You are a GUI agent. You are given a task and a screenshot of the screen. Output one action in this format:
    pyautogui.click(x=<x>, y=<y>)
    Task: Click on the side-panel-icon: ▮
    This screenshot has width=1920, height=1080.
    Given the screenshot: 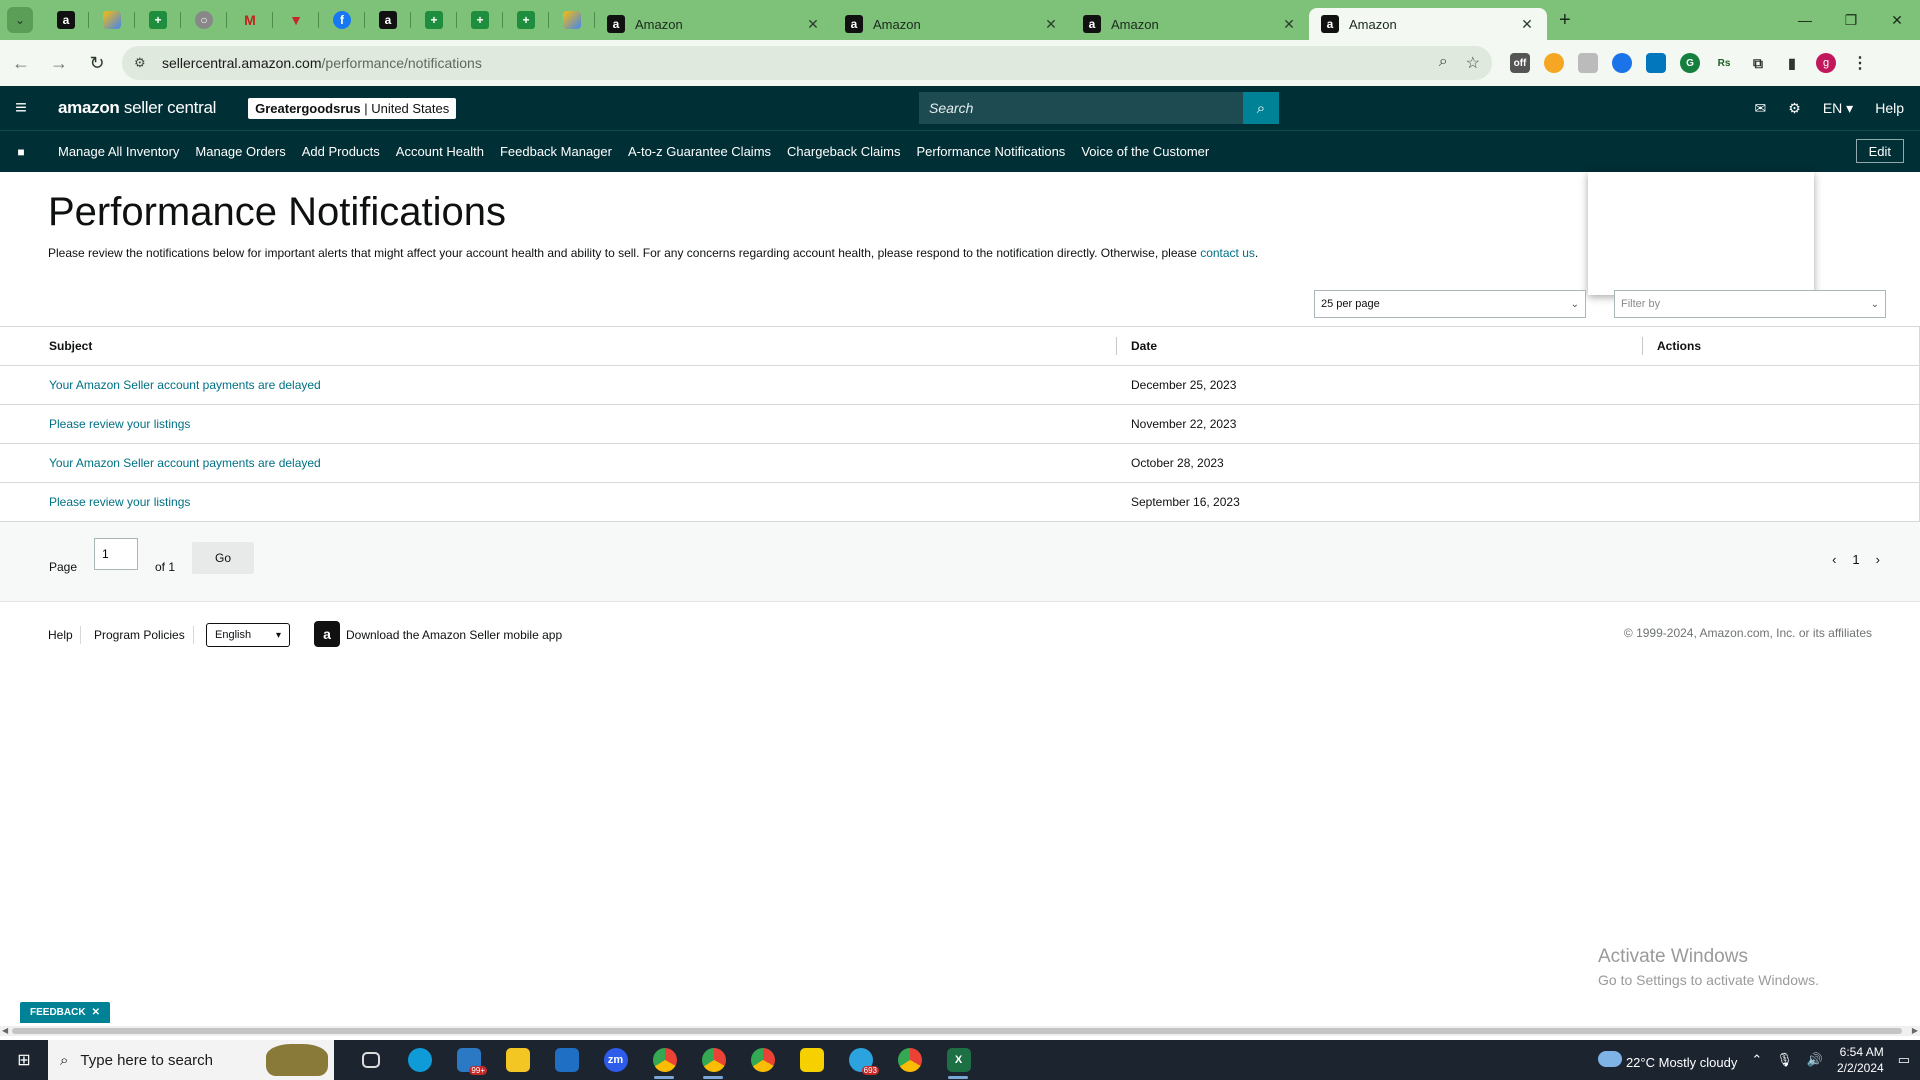 What is the action you would take?
    pyautogui.click(x=1792, y=63)
    